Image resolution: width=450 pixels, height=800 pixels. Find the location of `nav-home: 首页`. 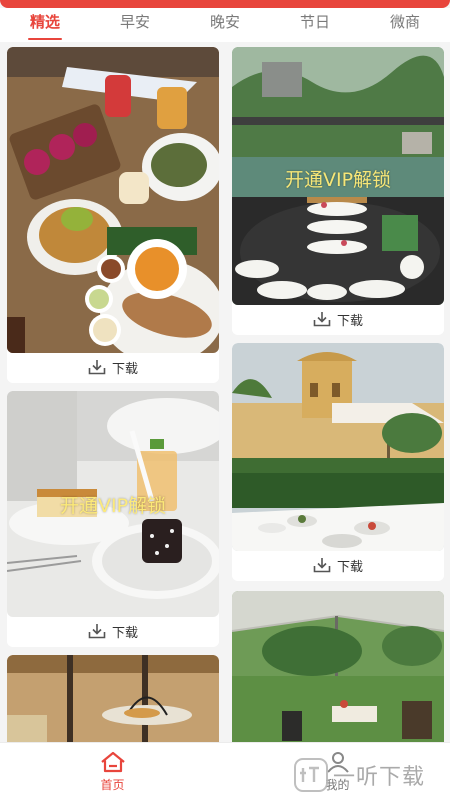

nav-home: 首页 is located at coordinates (112, 771).